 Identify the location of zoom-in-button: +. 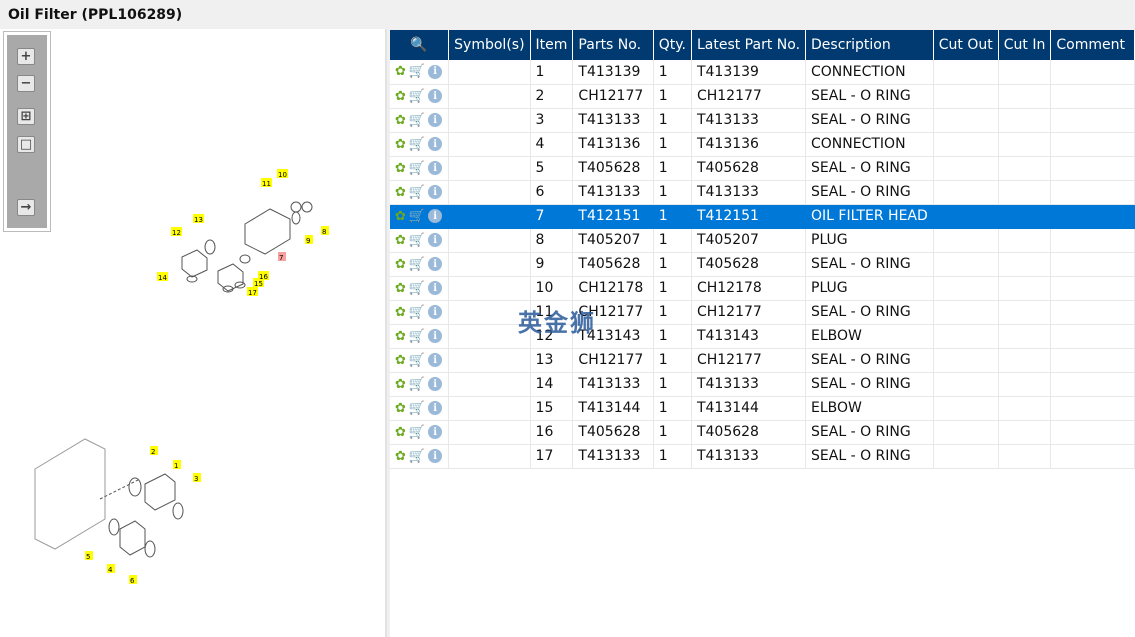
(26, 56).